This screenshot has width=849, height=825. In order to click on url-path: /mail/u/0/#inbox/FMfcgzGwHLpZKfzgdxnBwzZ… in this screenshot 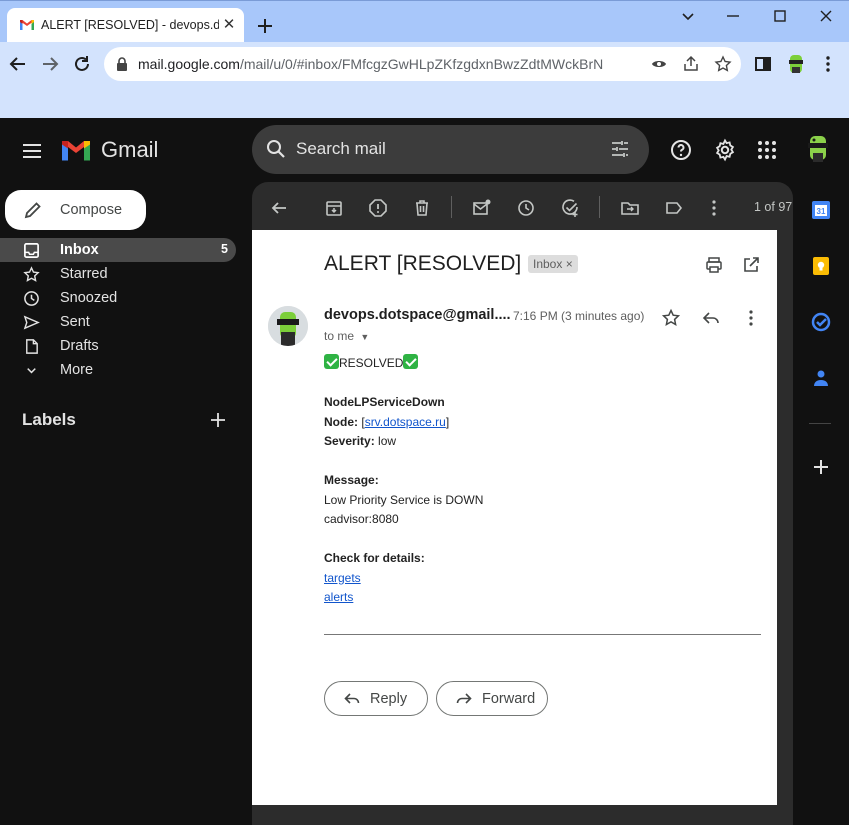, I will do `click(421, 64)`.